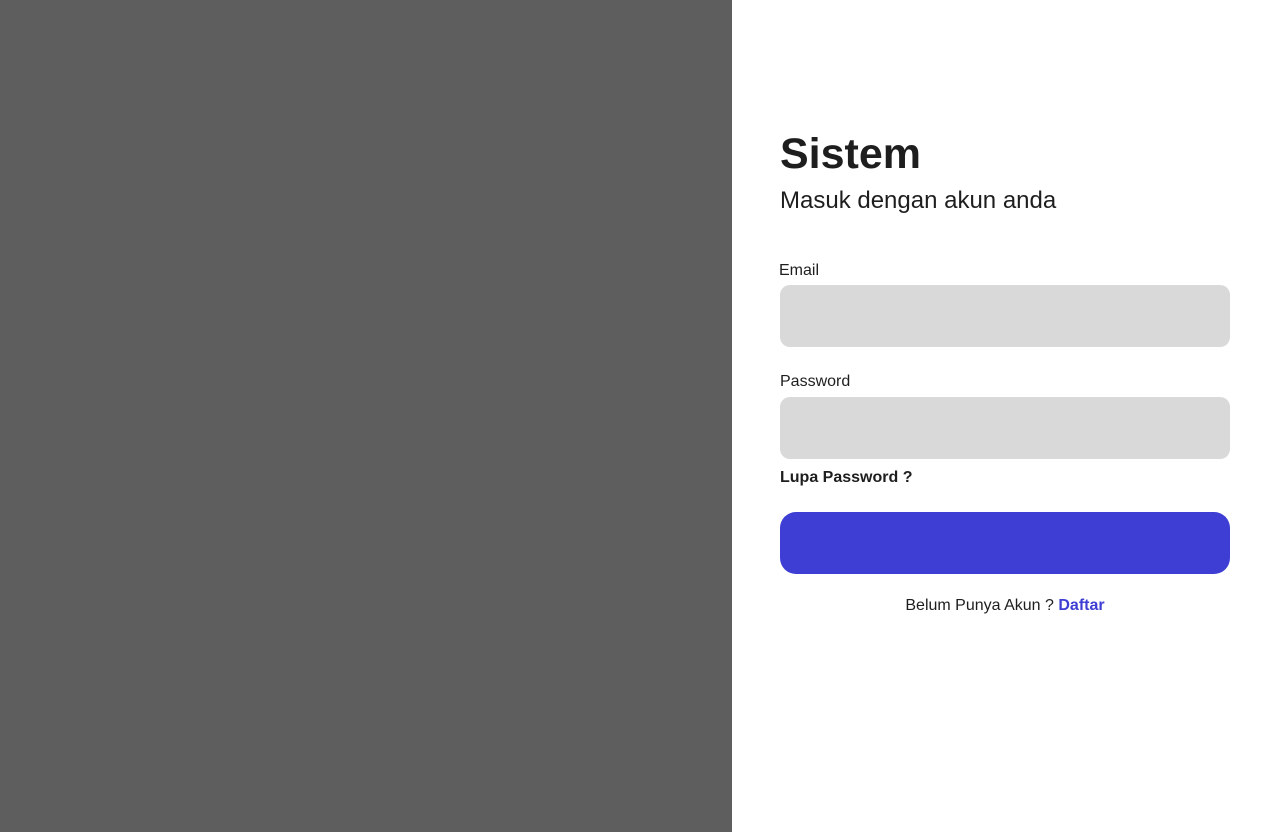 The height and width of the screenshot is (832, 1280). Describe the element at coordinates (815, 381) in the screenshot. I see `password-label: Password` at that location.